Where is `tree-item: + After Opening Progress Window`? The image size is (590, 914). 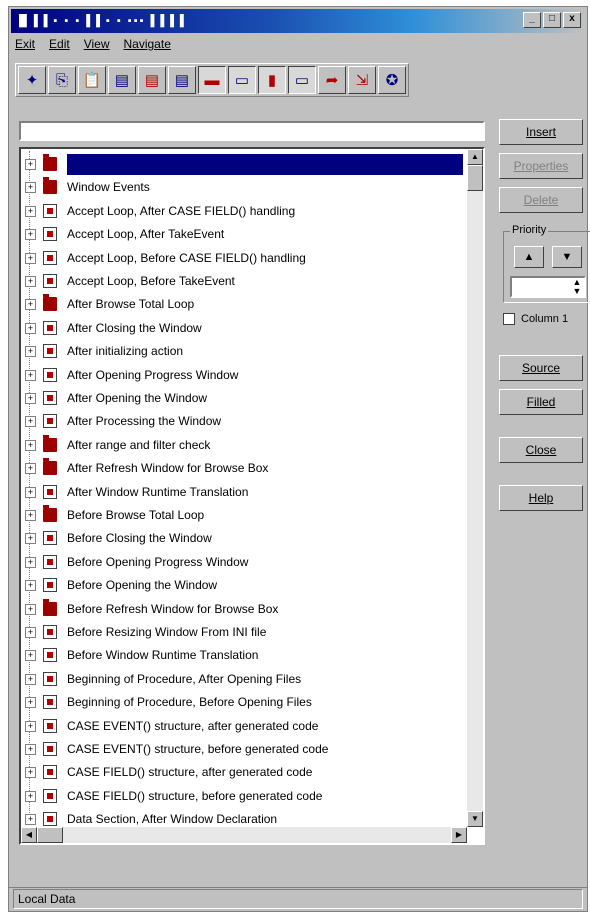
tree-item: + After Opening Progress Window is located at coordinates (244, 375).